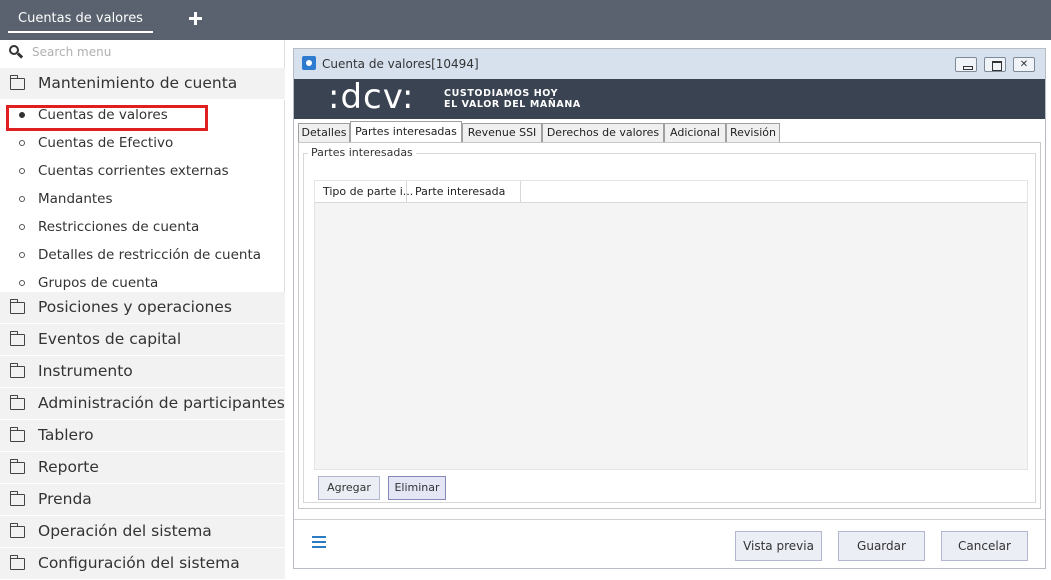 Image resolution: width=1051 pixels, height=580 pixels. I want to click on maximize-icon, so click(995, 64).